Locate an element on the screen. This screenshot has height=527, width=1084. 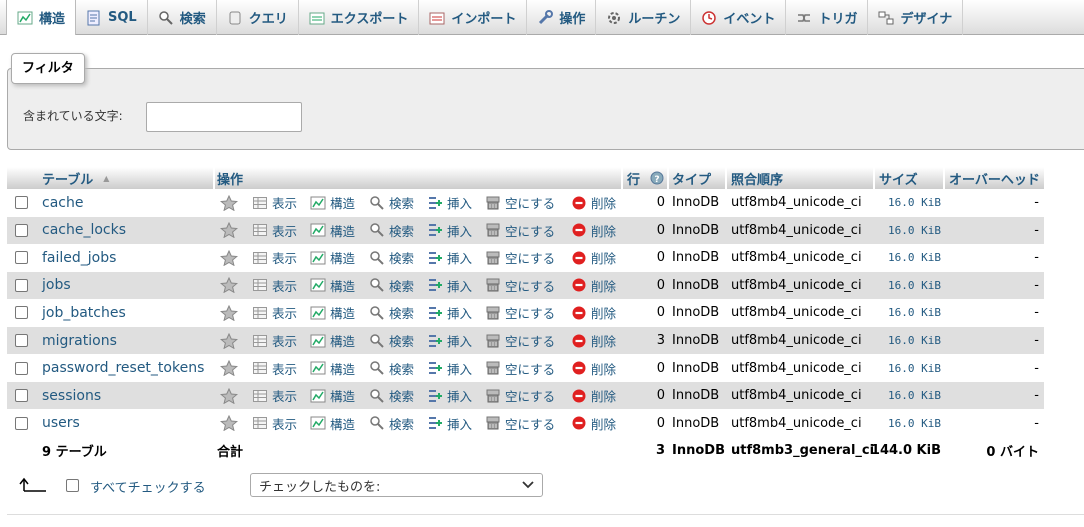
tab-events: イベント is located at coordinates (739, 17).